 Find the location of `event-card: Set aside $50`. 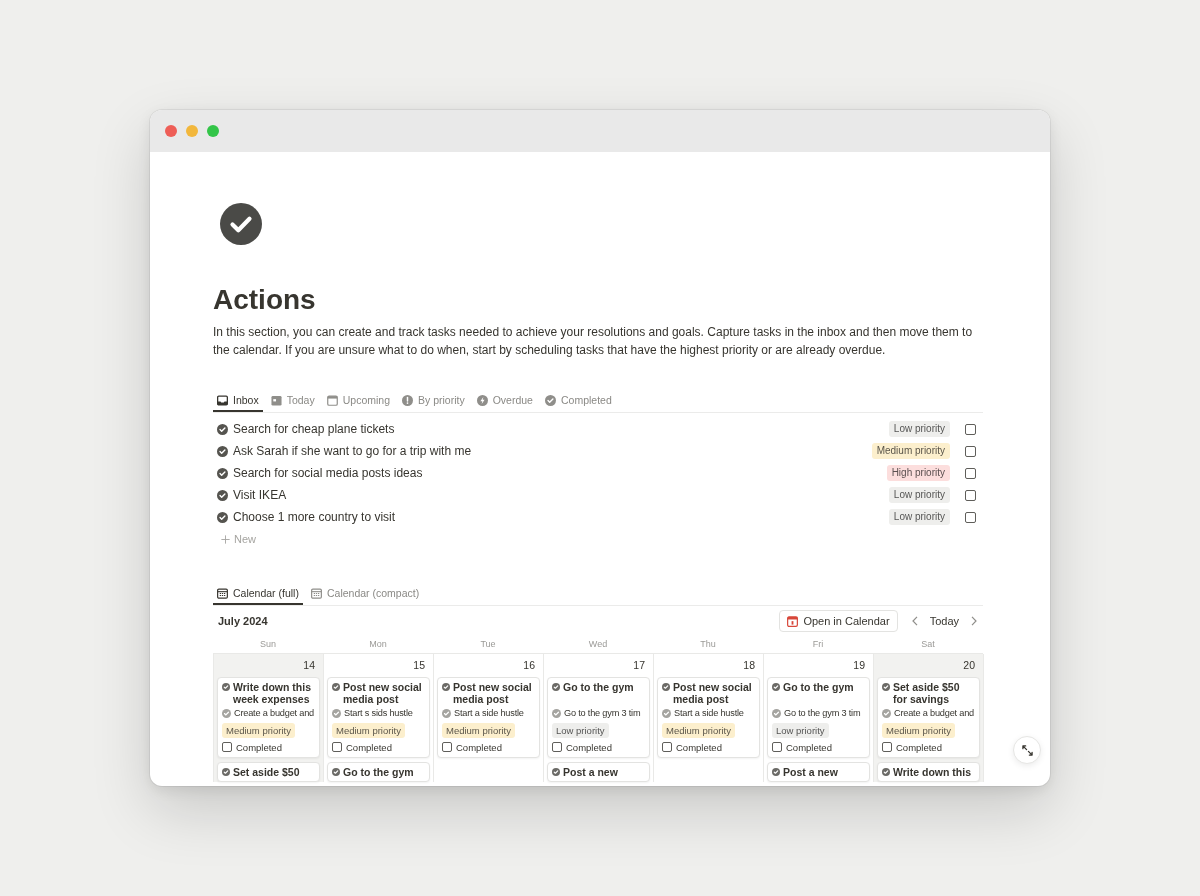

event-card: Set aside $50 is located at coordinates (268, 772).